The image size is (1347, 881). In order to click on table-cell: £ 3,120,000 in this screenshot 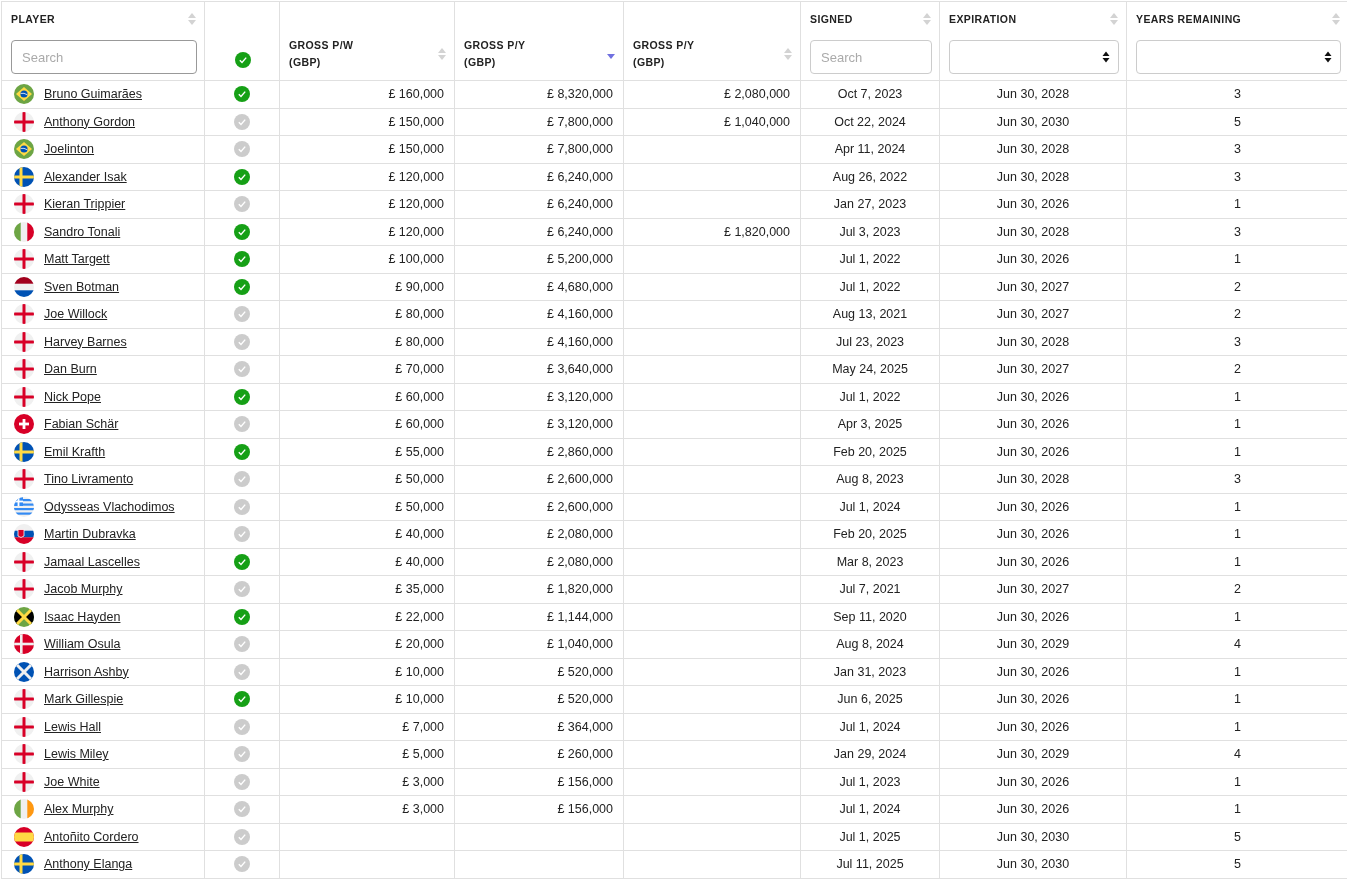, I will do `click(579, 396)`.